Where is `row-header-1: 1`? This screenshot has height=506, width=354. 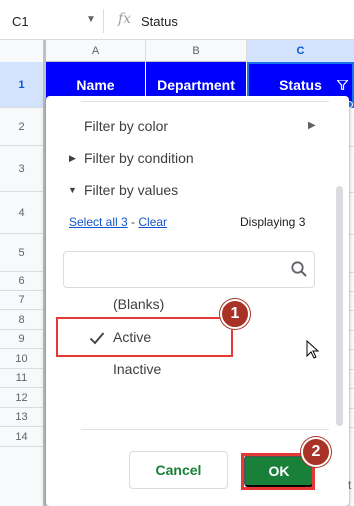
row-header-1: 1 is located at coordinates (21, 85).